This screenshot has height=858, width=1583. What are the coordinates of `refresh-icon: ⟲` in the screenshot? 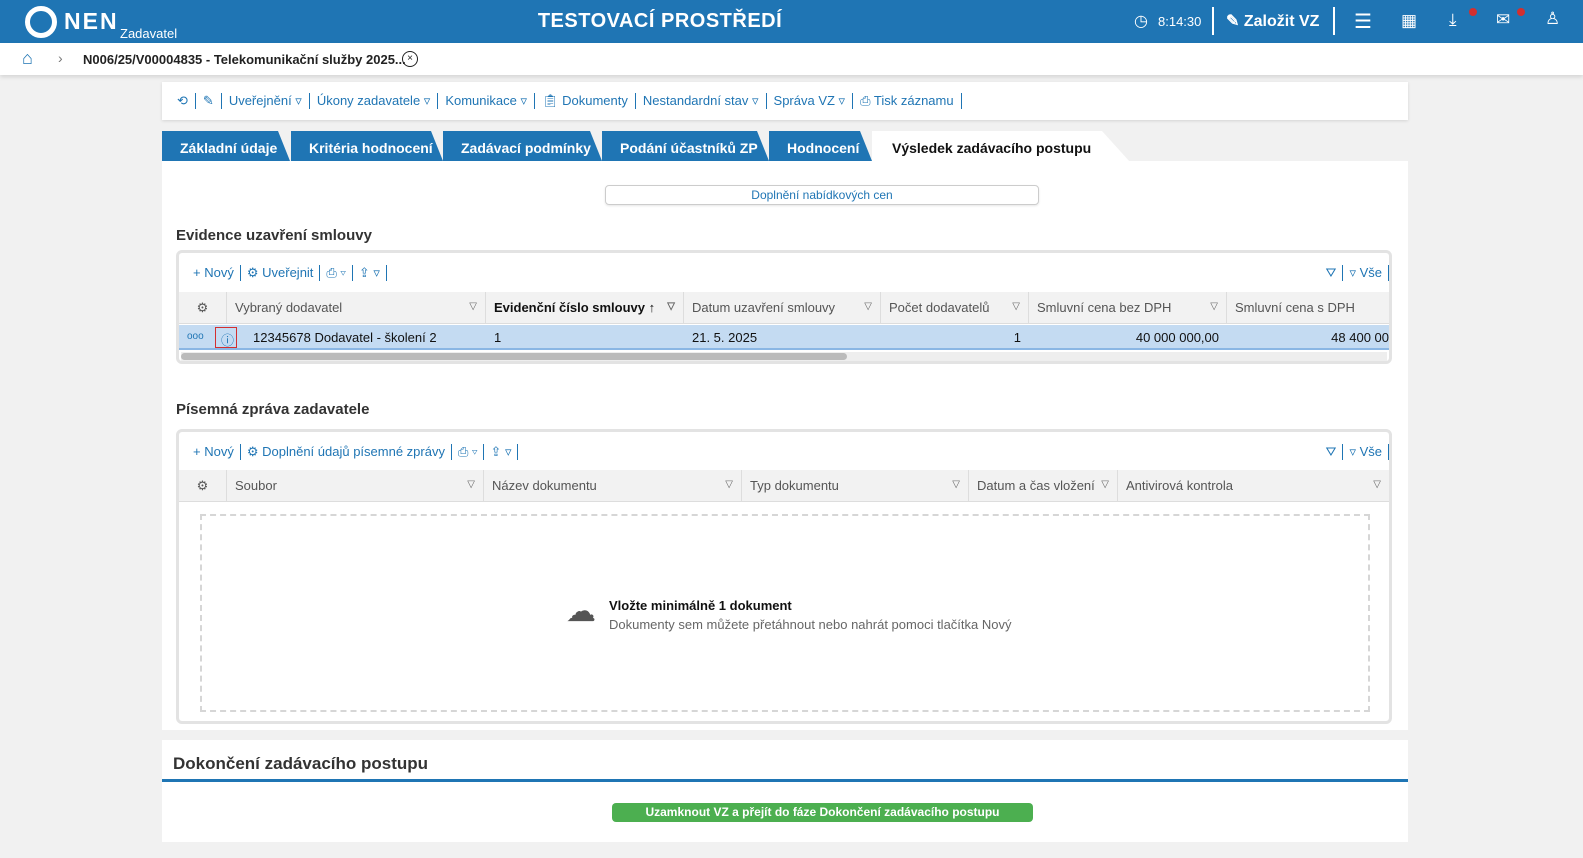 It's located at (183, 101).